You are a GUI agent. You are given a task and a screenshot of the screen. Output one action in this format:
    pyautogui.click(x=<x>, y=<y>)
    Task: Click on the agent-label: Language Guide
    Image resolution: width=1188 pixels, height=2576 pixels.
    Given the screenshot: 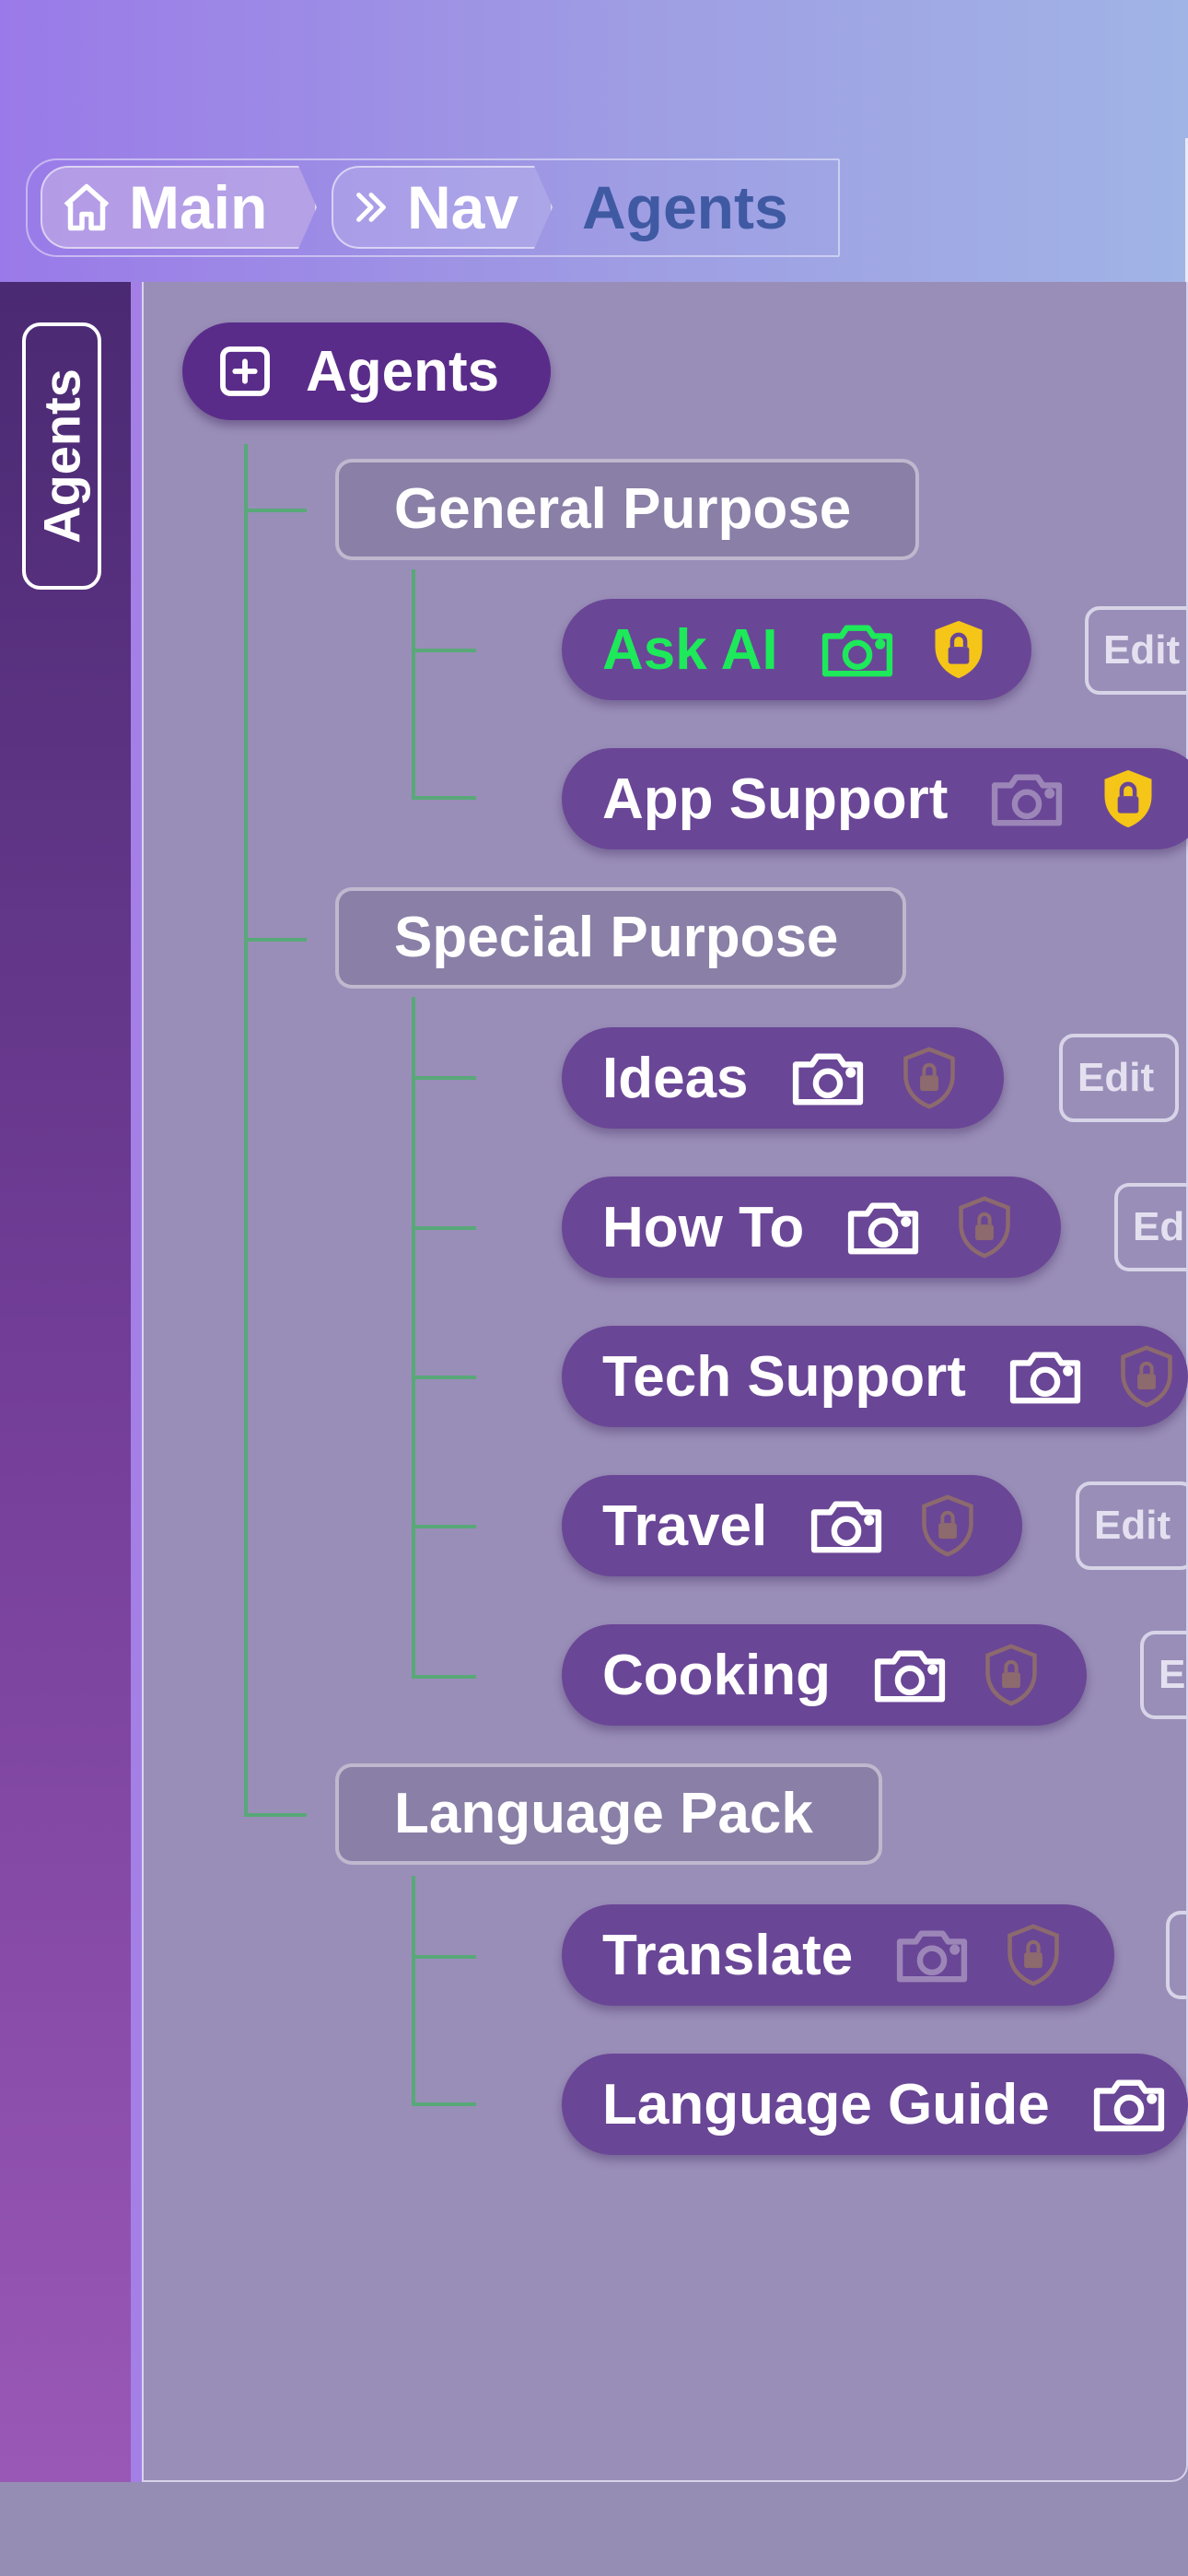 What is the action you would take?
    pyautogui.click(x=826, y=2104)
    